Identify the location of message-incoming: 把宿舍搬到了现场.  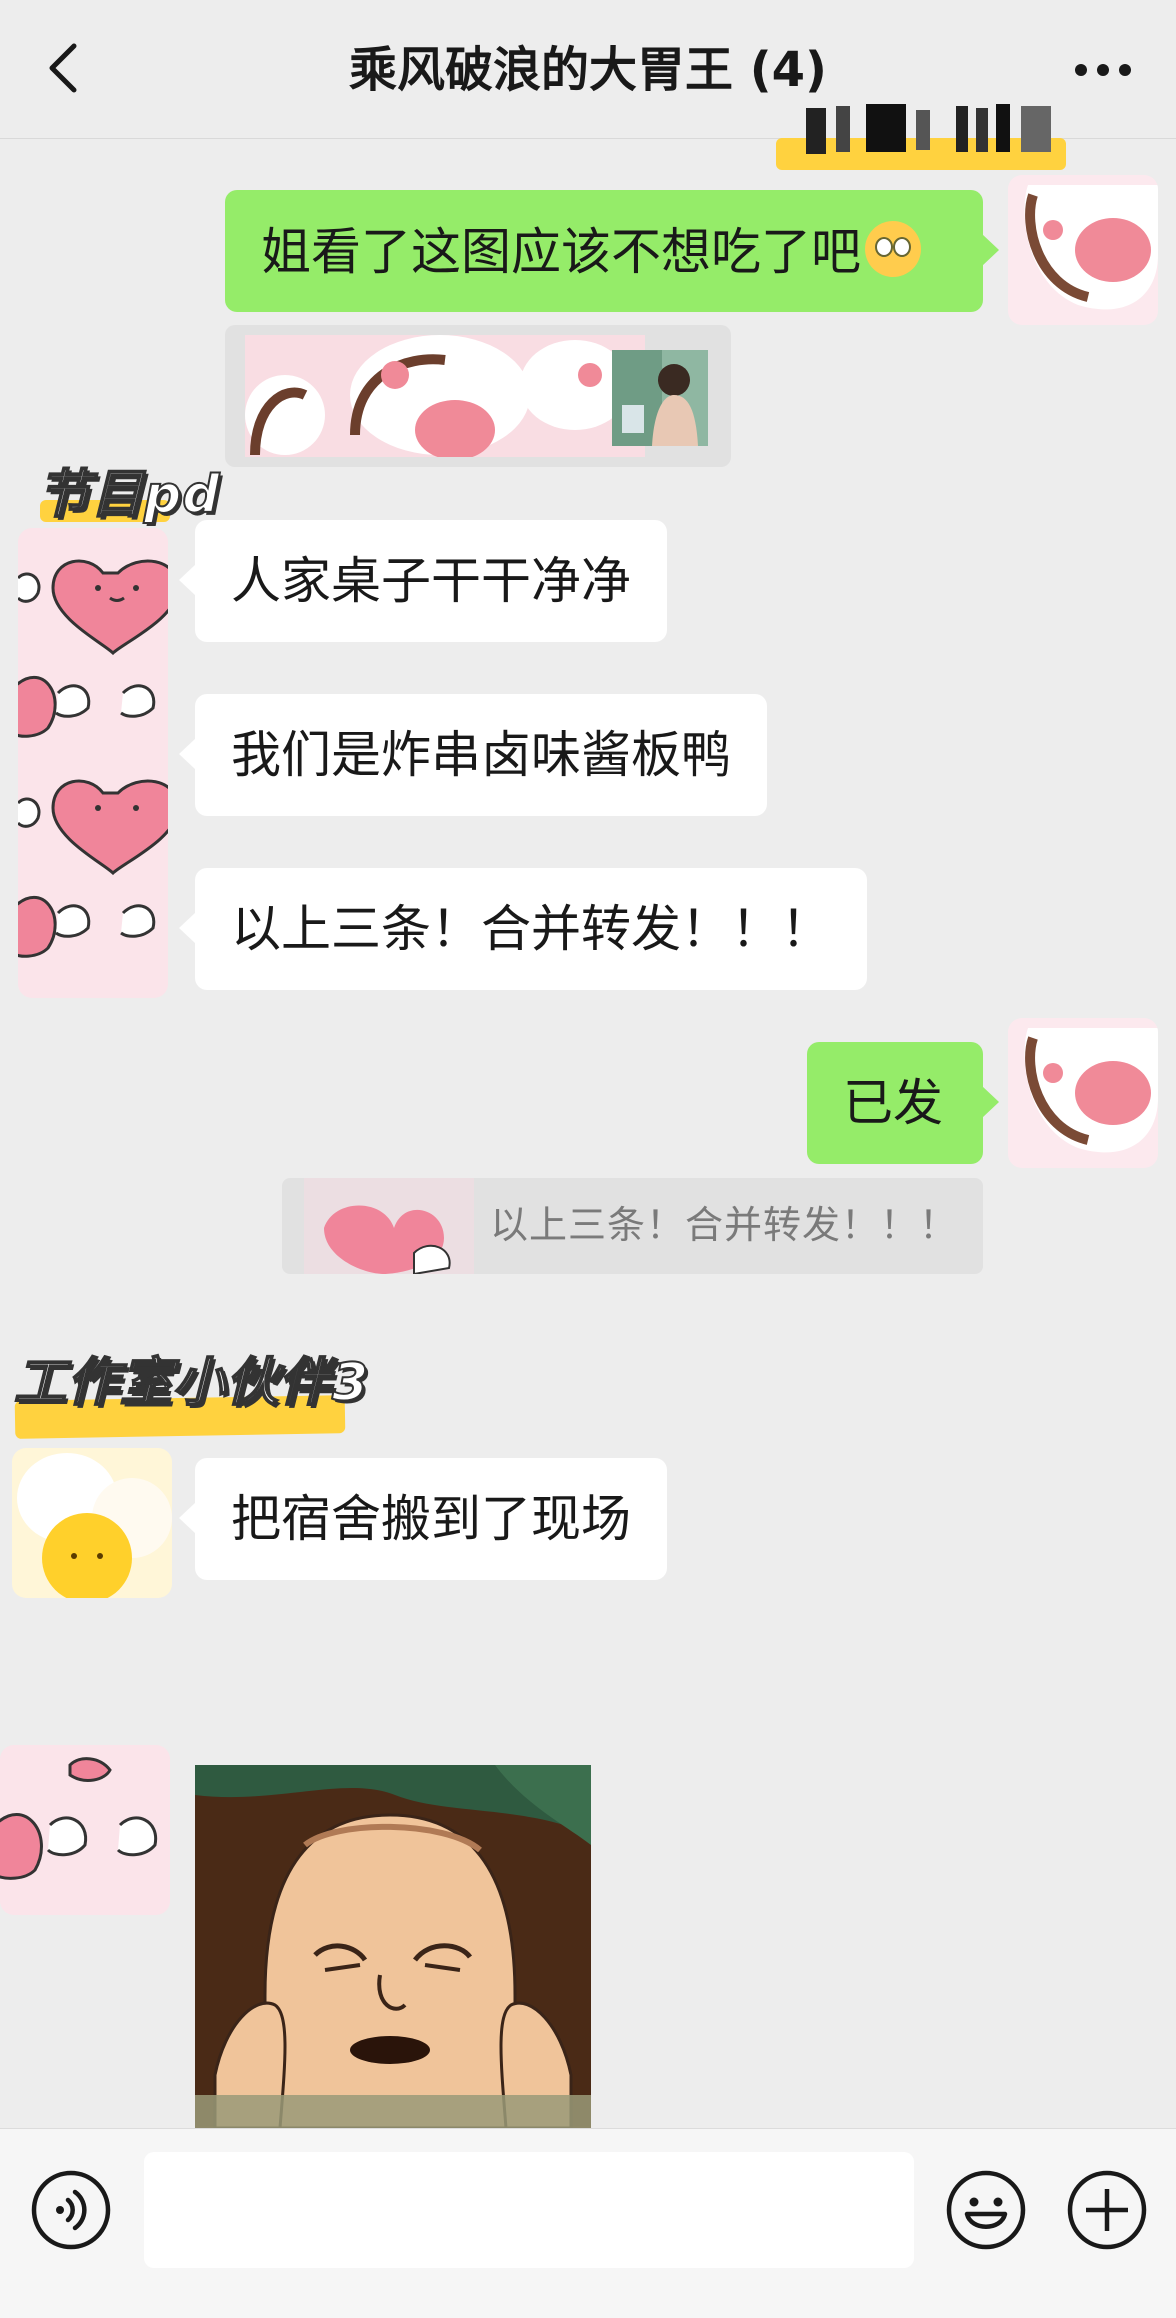
(423, 1519).